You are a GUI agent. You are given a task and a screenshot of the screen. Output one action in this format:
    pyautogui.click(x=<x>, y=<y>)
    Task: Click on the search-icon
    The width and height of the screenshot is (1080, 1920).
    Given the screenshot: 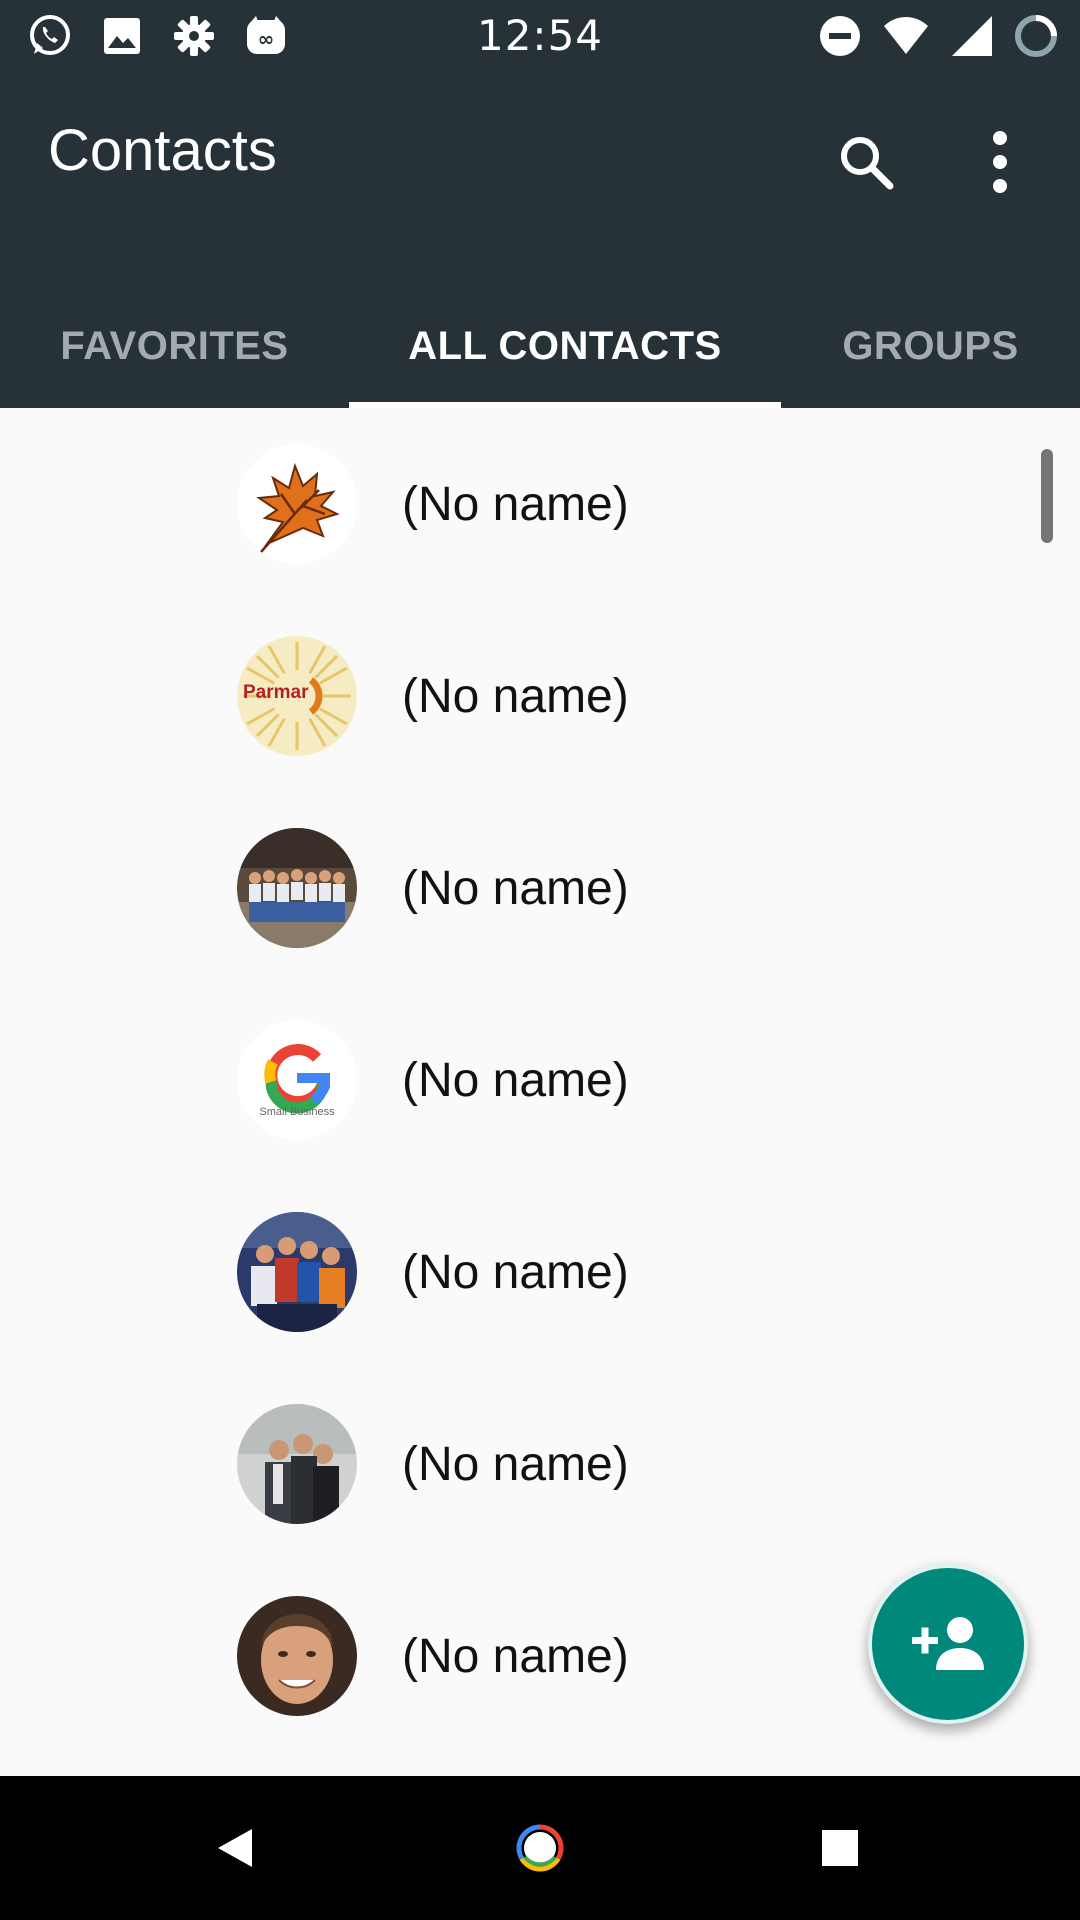 What is the action you would take?
    pyautogui.click(x=867, y=163)
    